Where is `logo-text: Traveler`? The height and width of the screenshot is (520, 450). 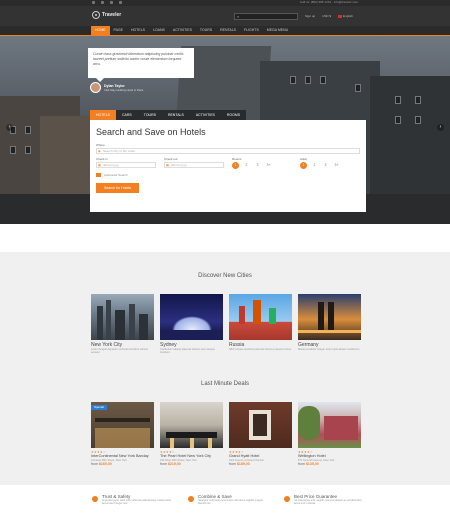
logo-text: Traveler is located at coordinates (112, 15).